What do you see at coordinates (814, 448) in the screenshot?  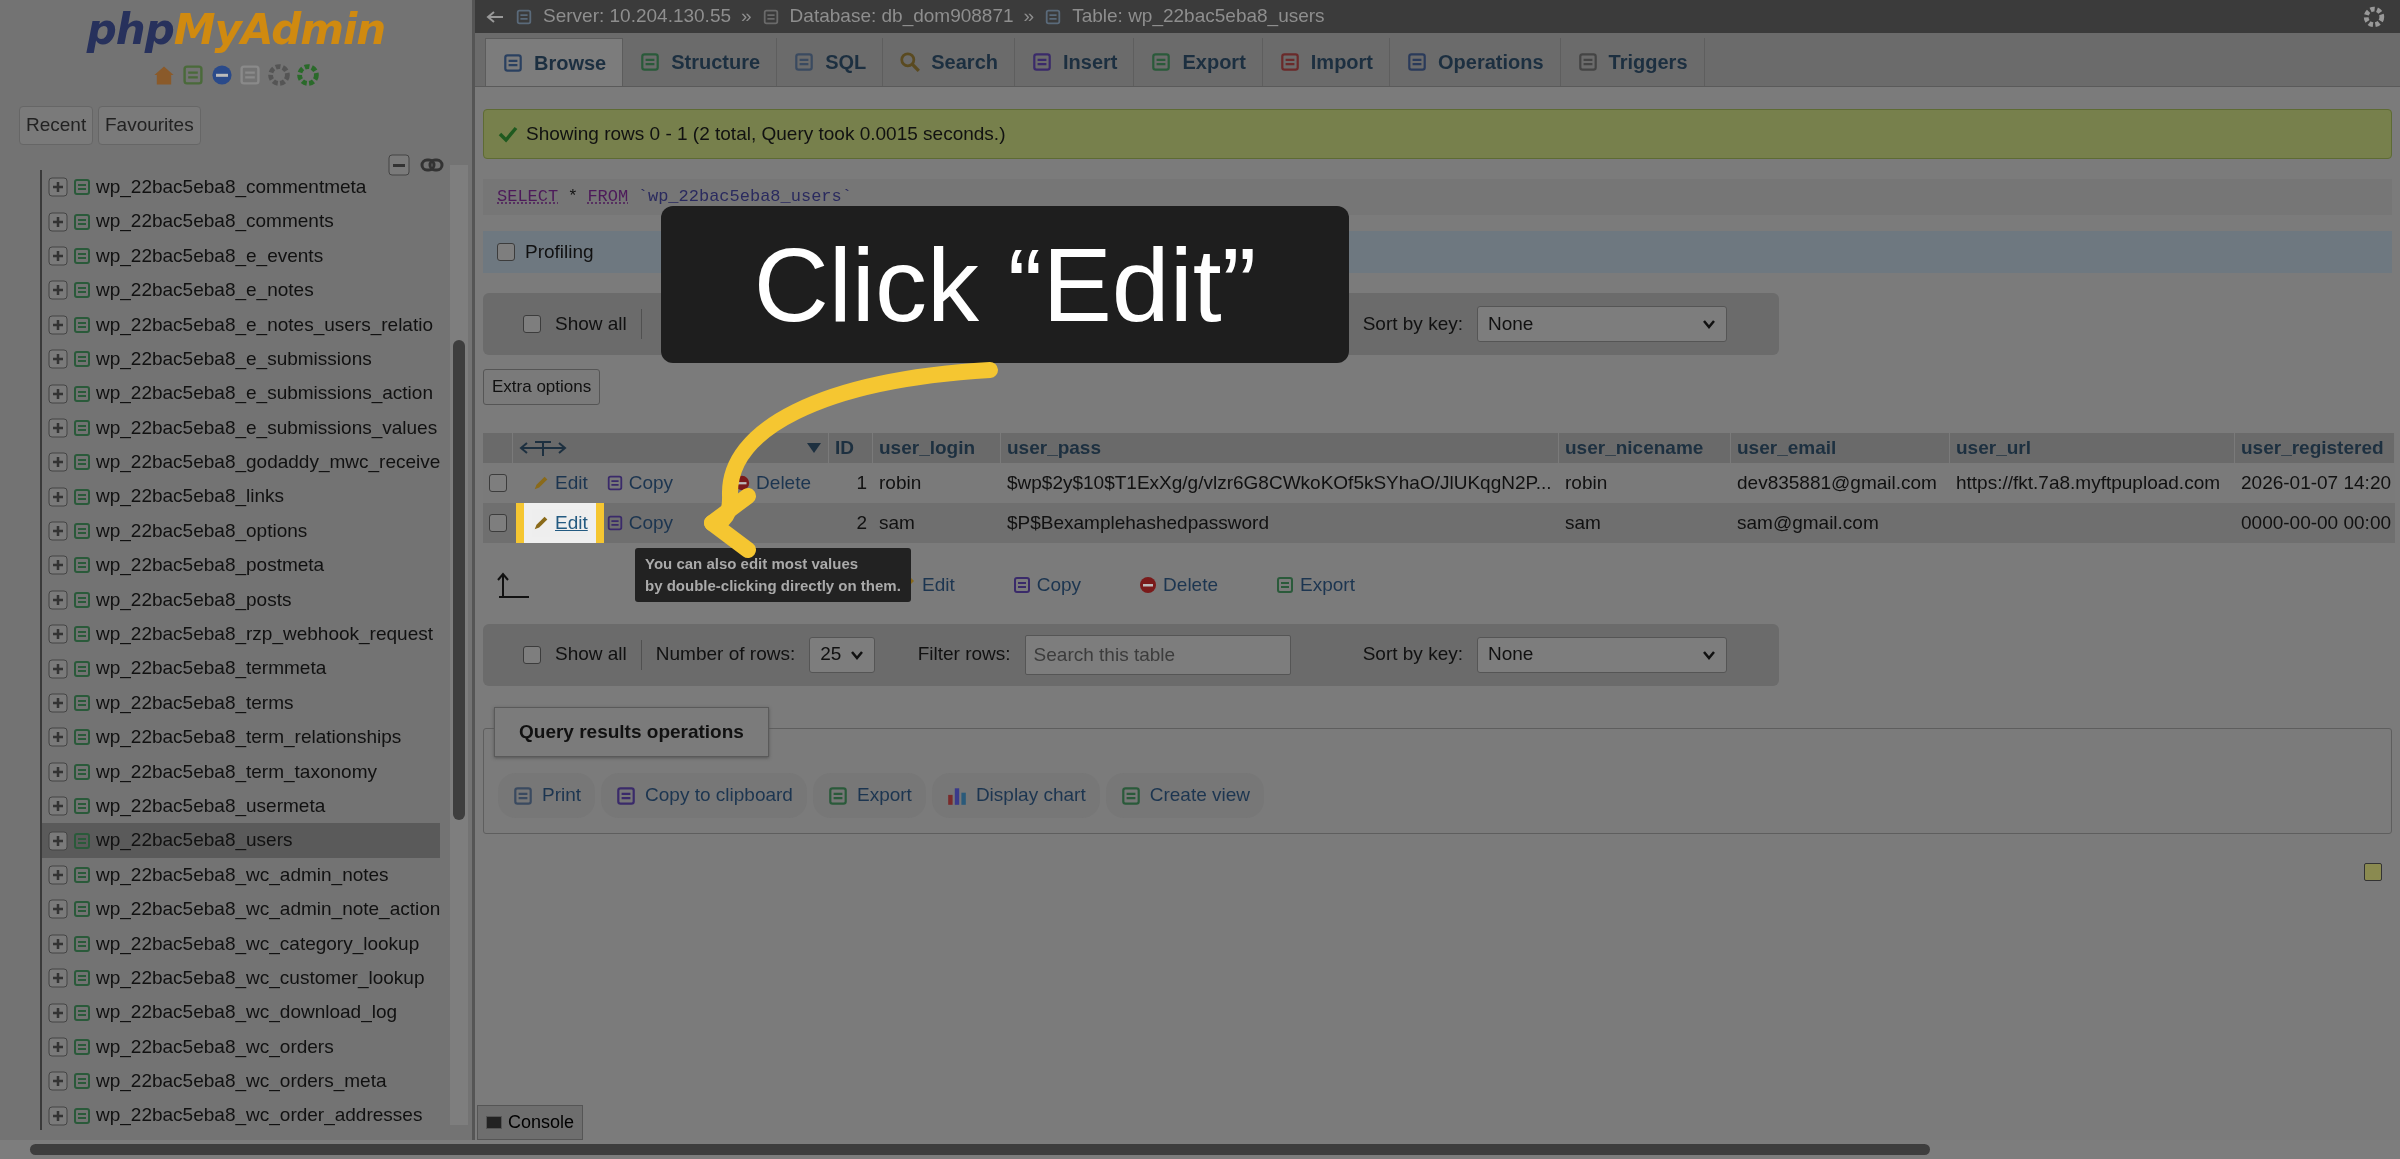 I see `sort-caret-icon` at bounding box center [814, 448].